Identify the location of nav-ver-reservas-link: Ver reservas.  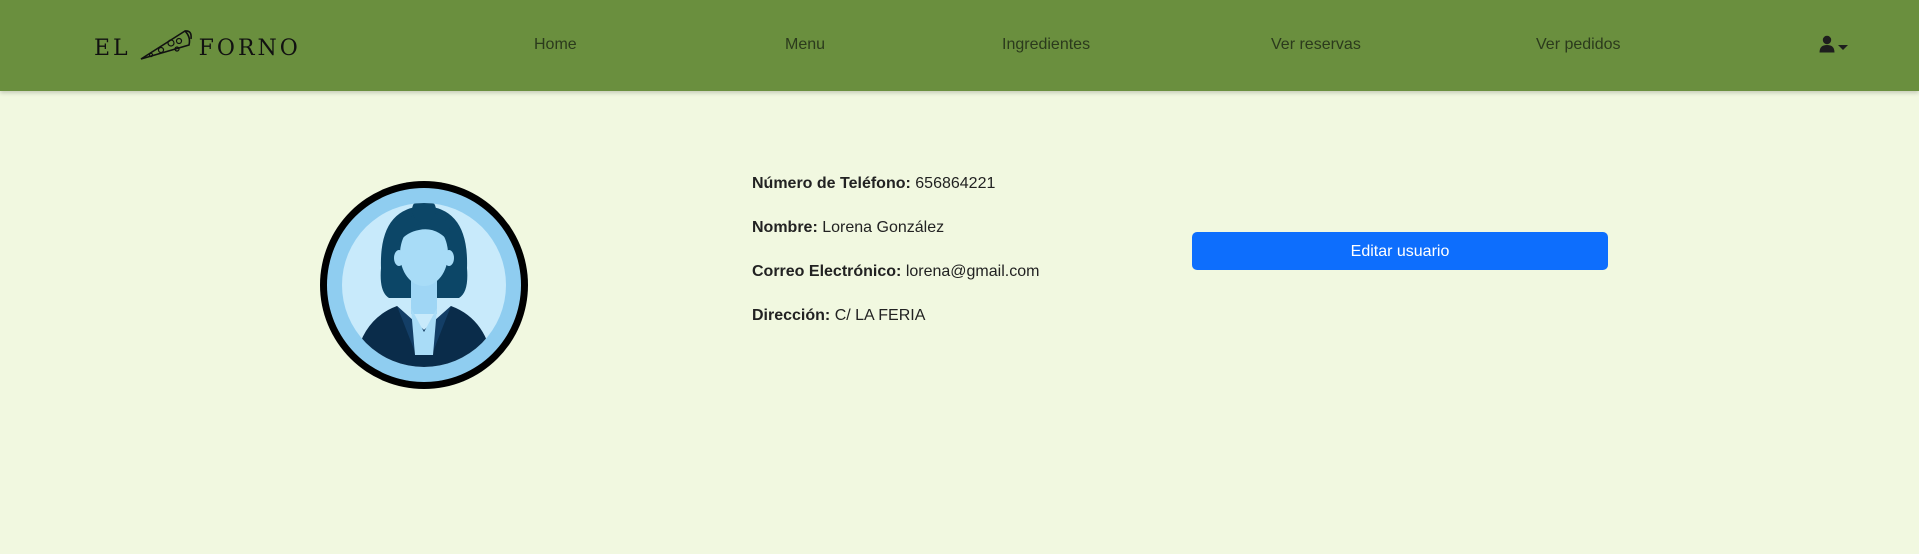
(1316, 45).